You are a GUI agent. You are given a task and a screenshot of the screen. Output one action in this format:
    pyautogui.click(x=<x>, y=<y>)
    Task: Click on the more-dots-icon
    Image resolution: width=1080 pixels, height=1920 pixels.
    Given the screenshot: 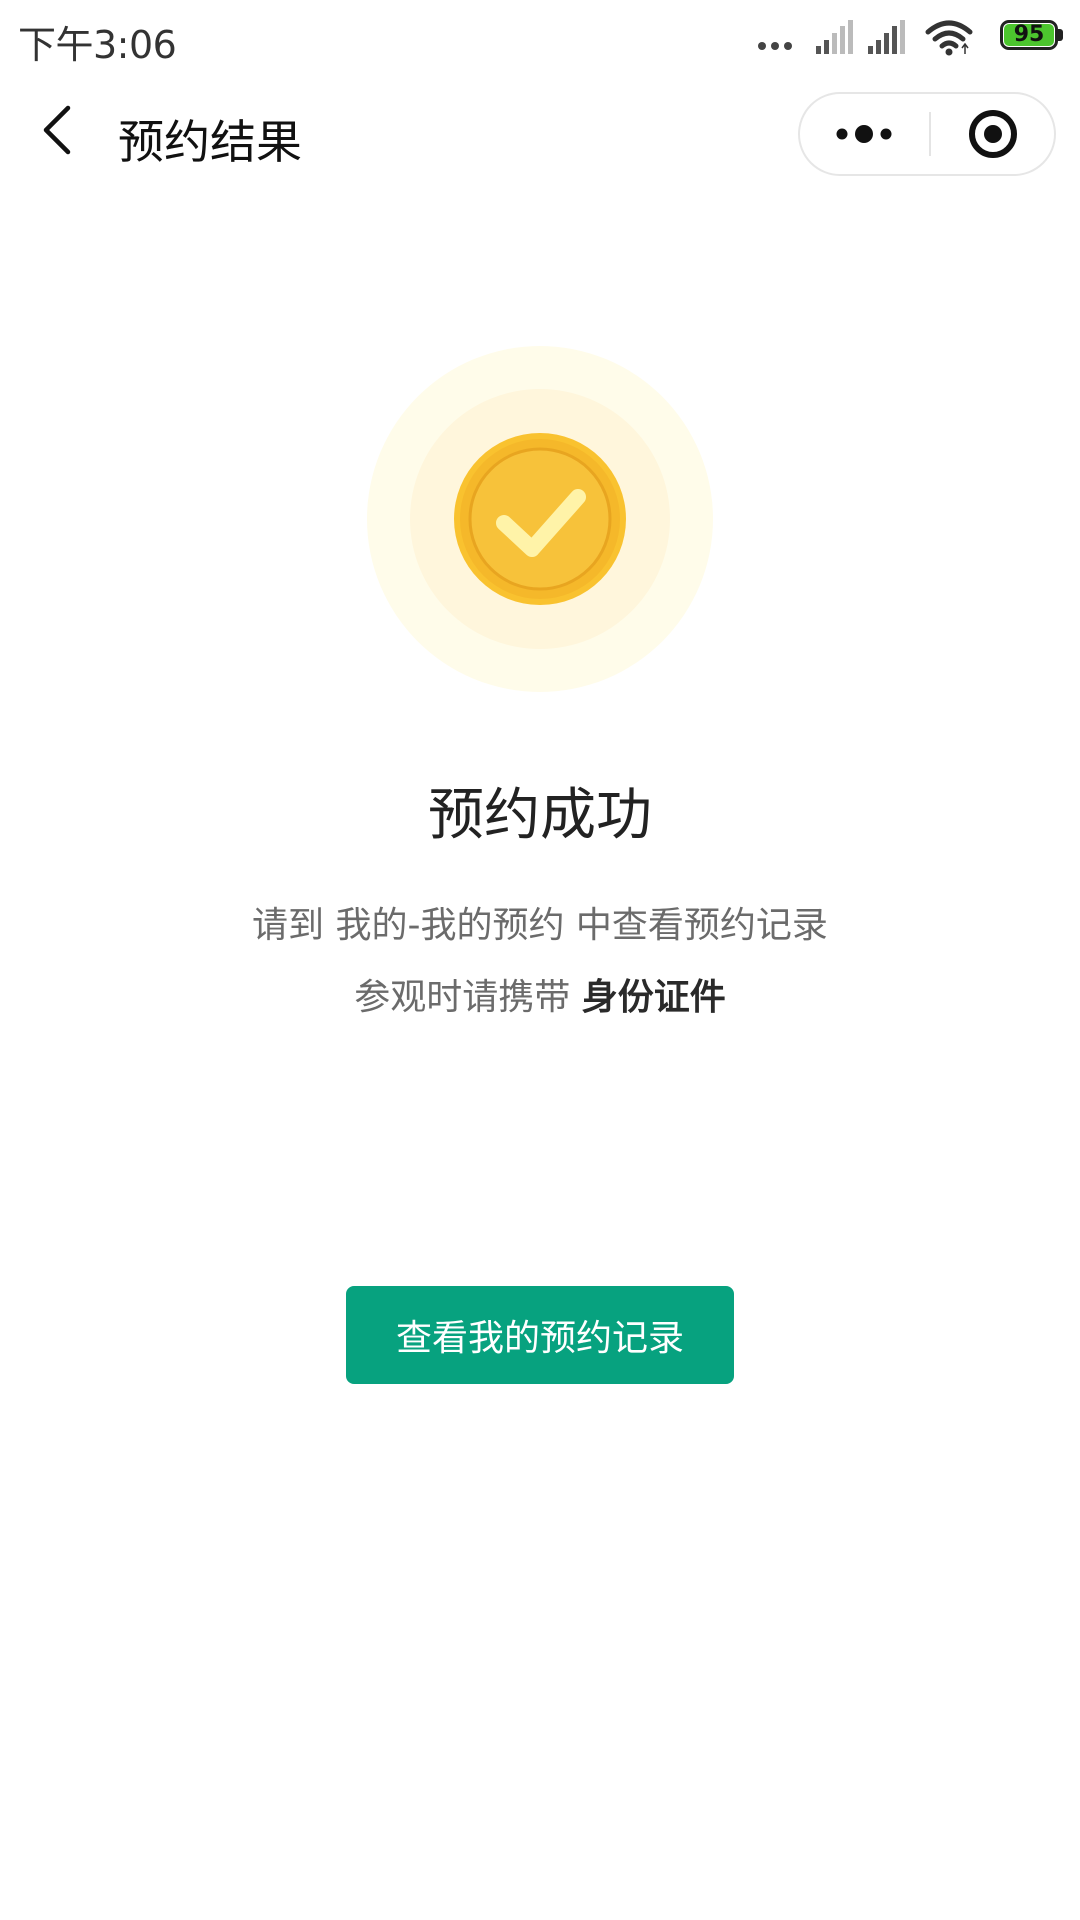 What is the action you would take?
    pyautogui.click(x=864, y=134)
    